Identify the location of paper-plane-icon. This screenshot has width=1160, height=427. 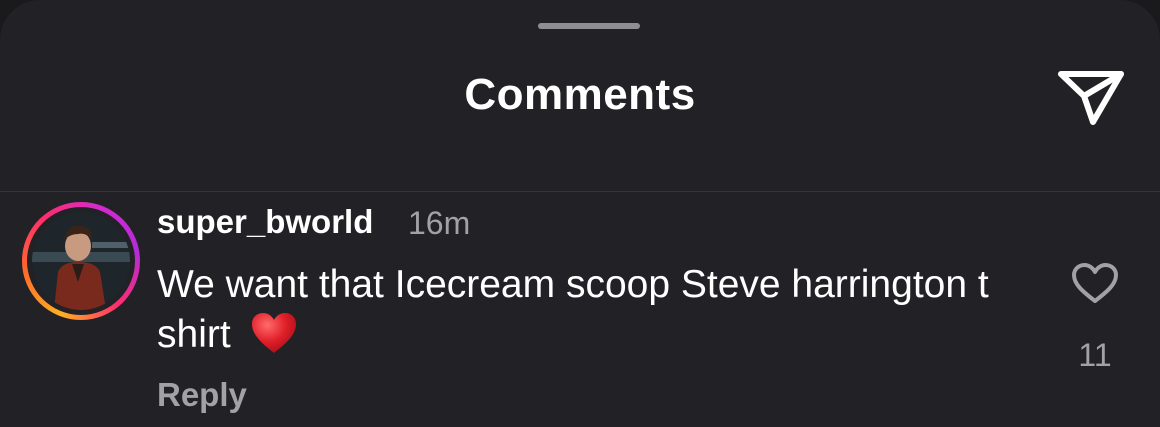
(1091, 98).